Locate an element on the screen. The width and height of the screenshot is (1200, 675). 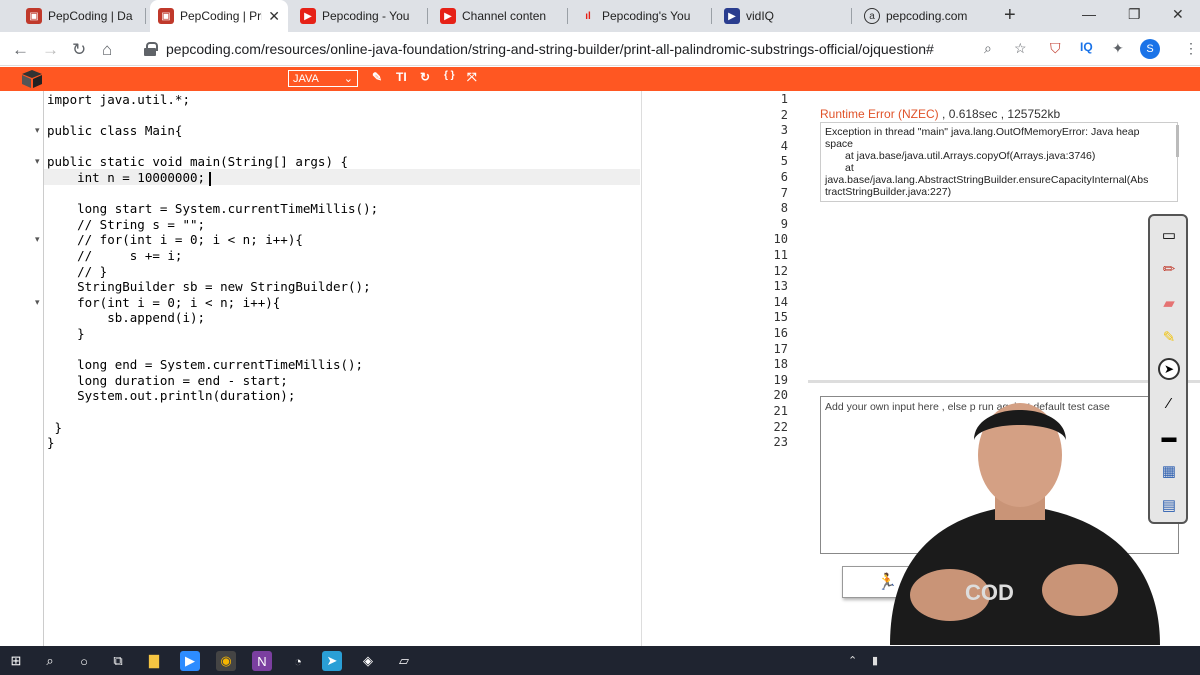
code-line: // s += i; is located at coordinates (114, 256).